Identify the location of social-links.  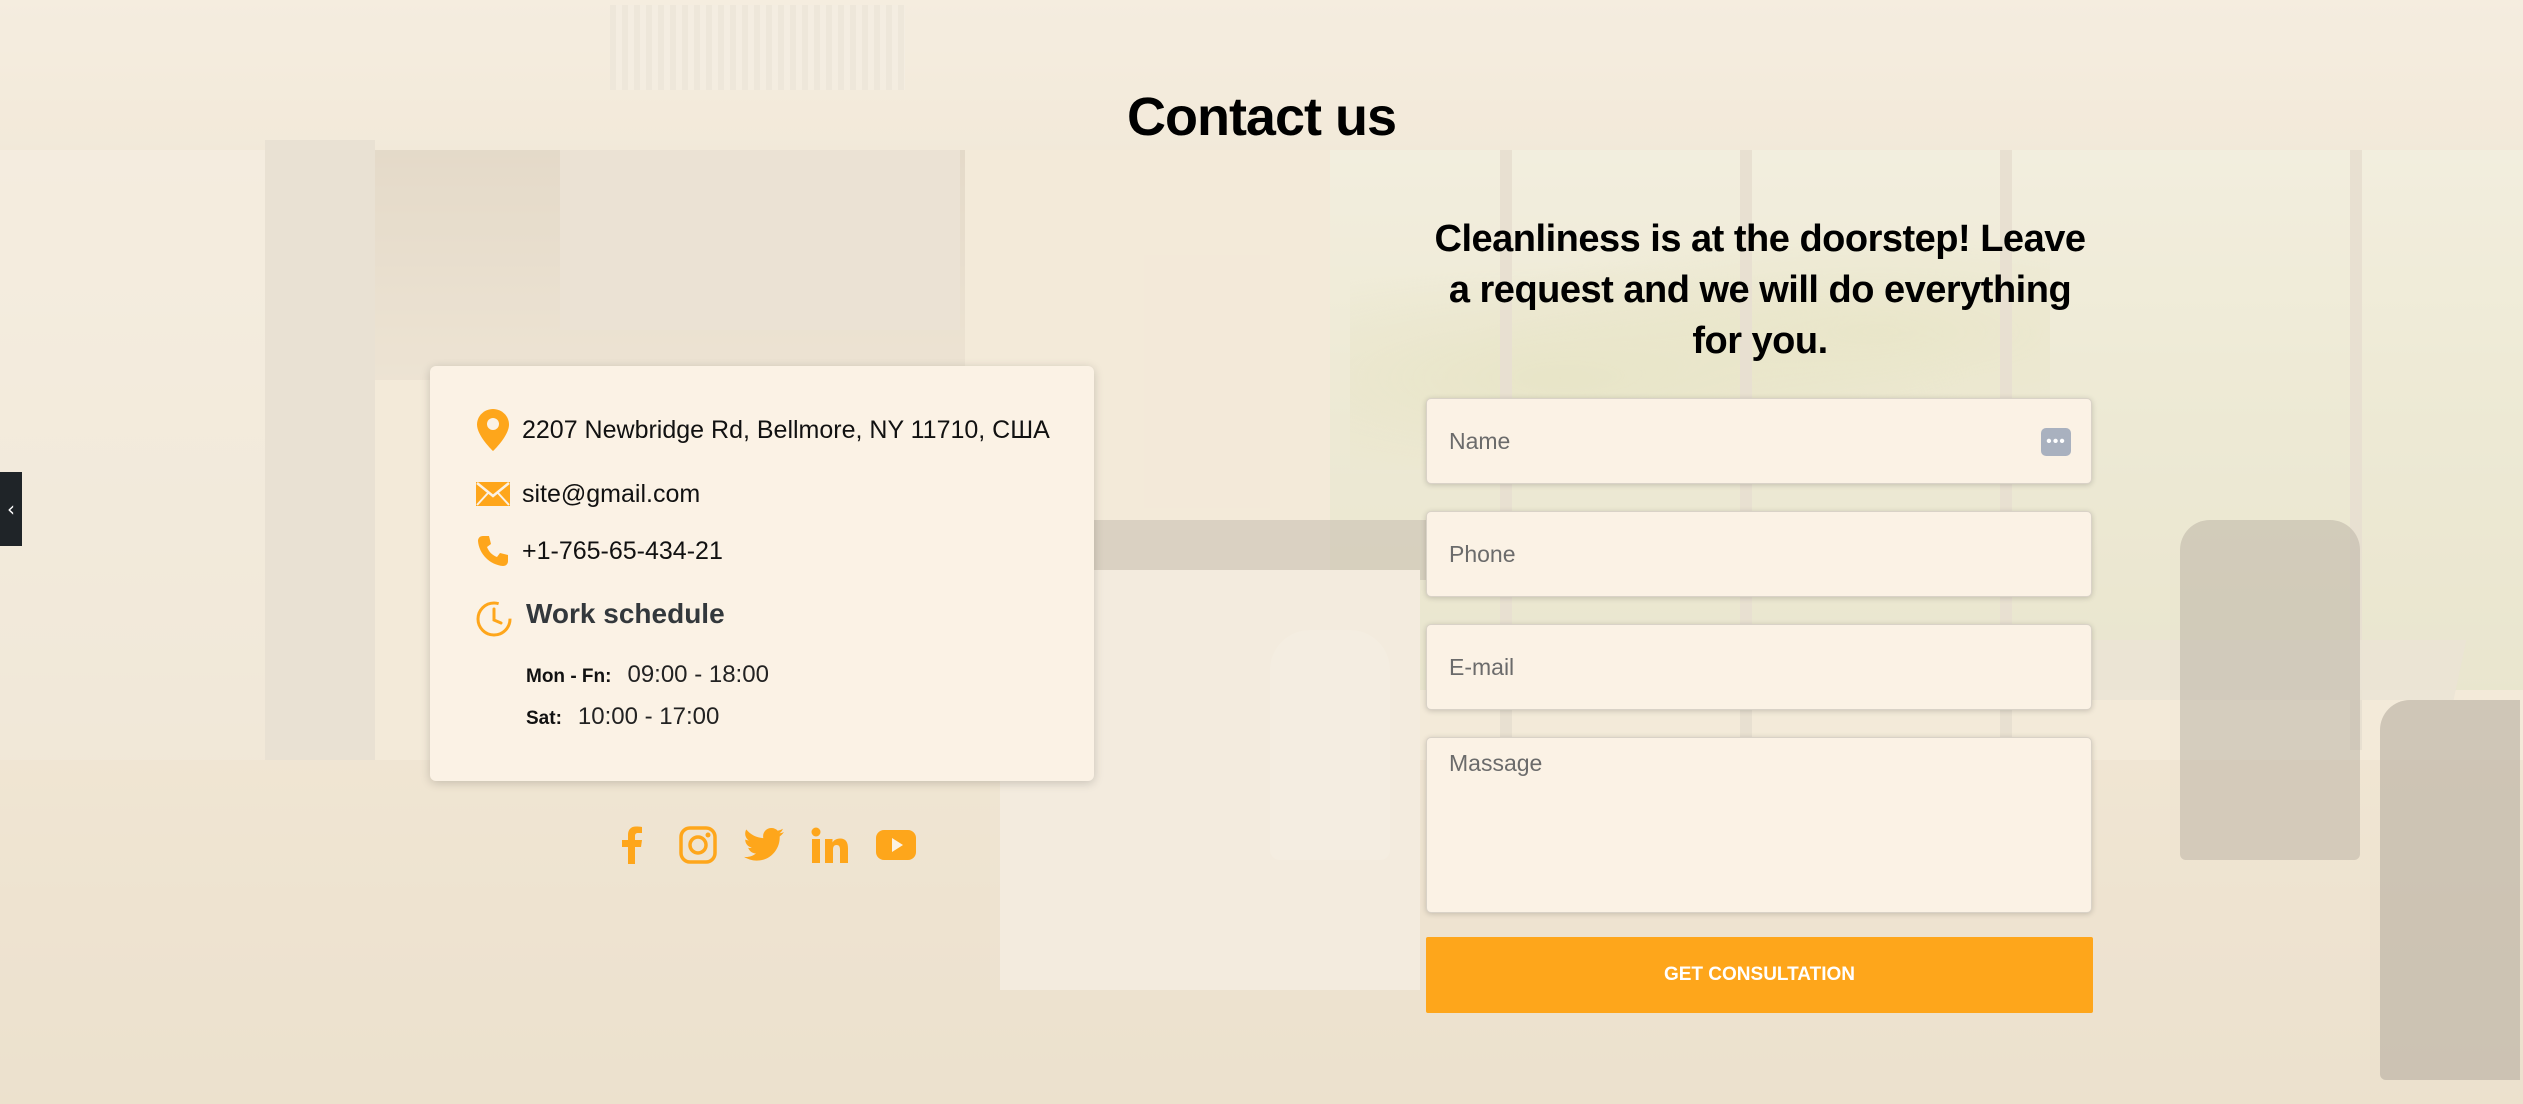
(775, 845).